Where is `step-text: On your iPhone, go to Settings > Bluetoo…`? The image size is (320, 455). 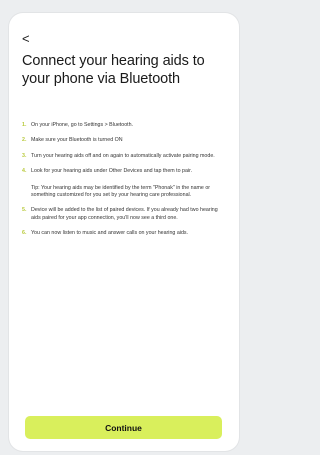
step-text: On your iPhone, go to Settings > Bluetoo… is located at coordinates (82, 125).